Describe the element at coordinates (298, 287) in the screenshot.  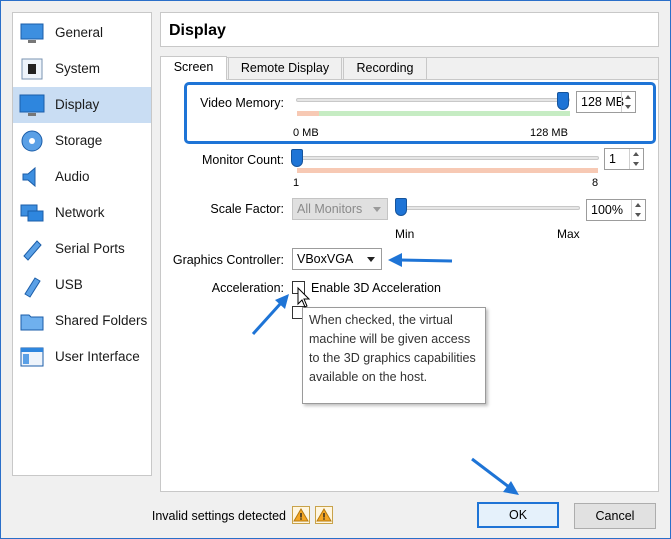
I see `enable-3d-acceleration-checkbox` at that location.